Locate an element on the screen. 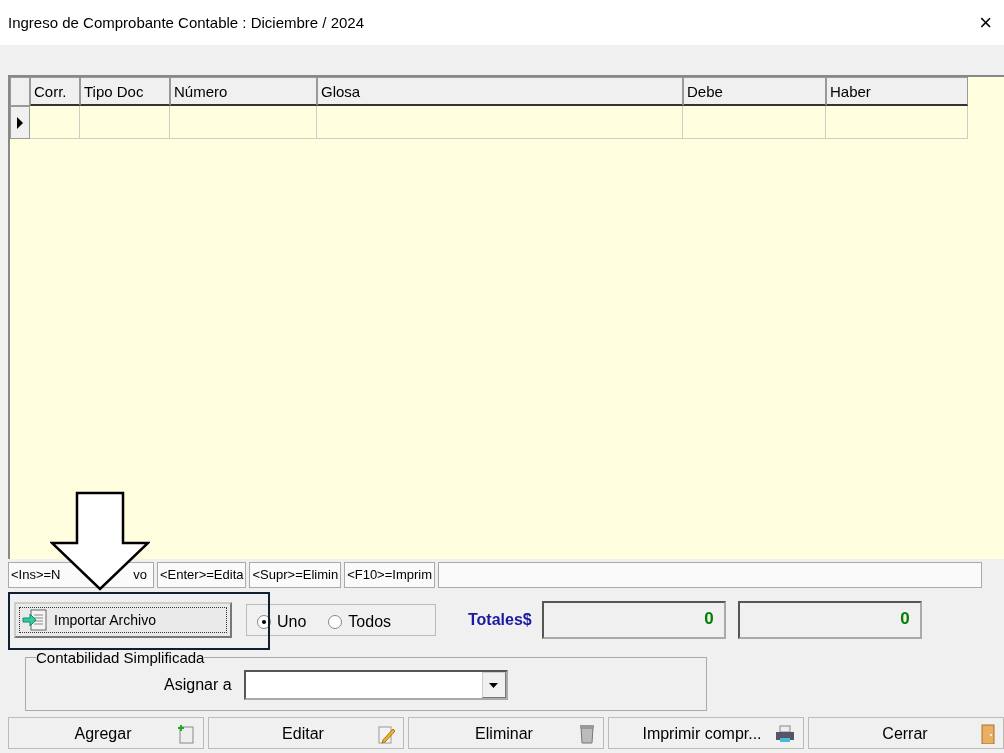 The image size is (1004, 753). printer-icon is located at coordinates (785, 734).